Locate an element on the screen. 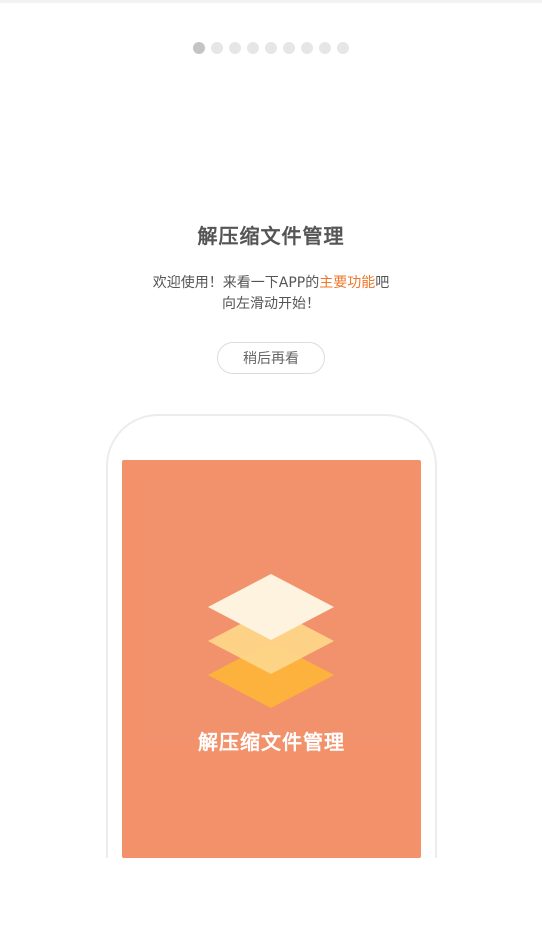 Image resolution: width=542 pixels, height=944 pixels. page-indicator is located at coordinates (271, 48).